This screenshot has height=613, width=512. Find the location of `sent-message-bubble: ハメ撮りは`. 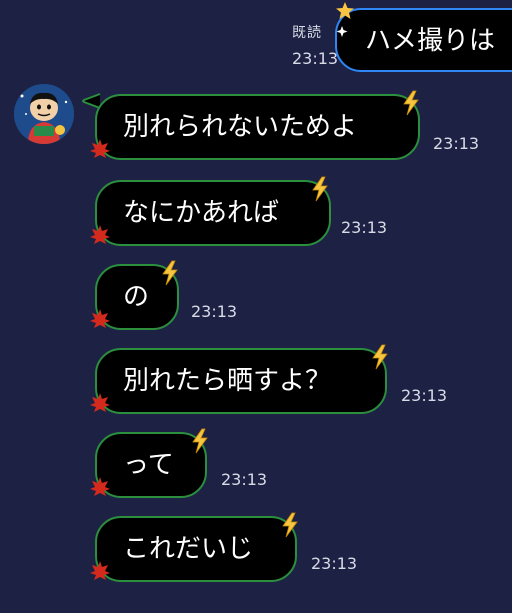

sent-message-bubble: ハメ撮りは is located at coordinates (423, 40).